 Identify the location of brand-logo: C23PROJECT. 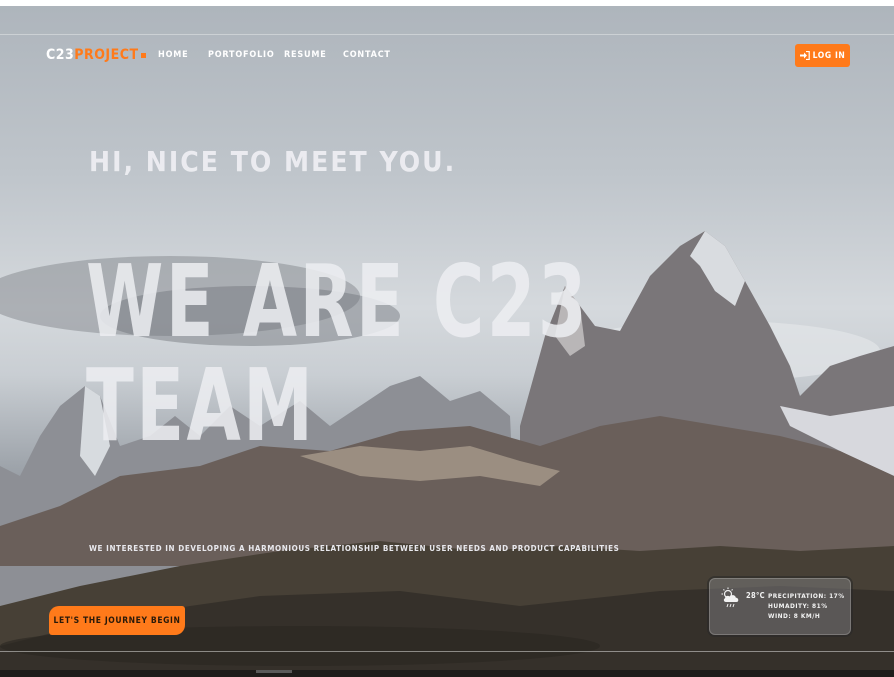
(96, 55).